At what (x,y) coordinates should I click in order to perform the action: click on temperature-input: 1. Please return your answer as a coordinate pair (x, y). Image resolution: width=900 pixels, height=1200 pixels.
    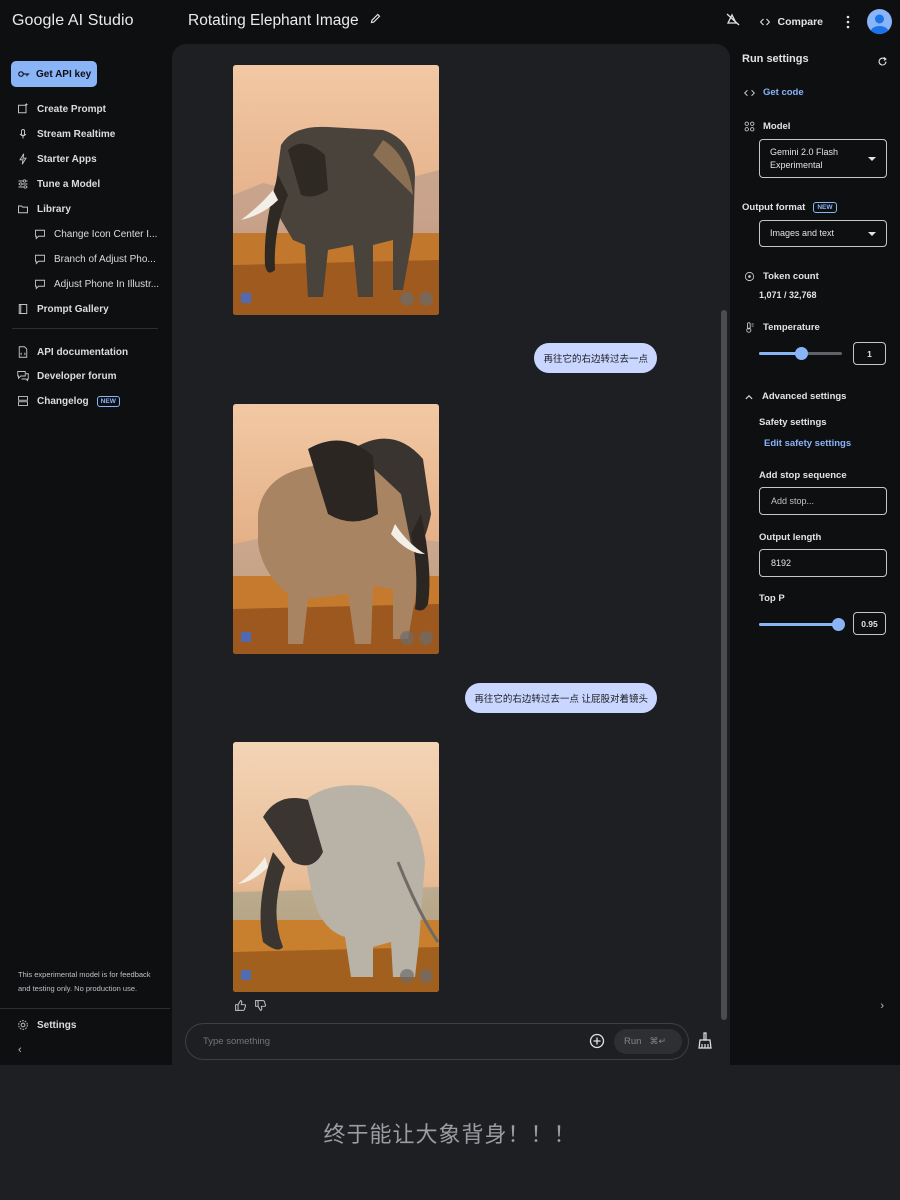
    Looking at the image, I should click on (869, 353).